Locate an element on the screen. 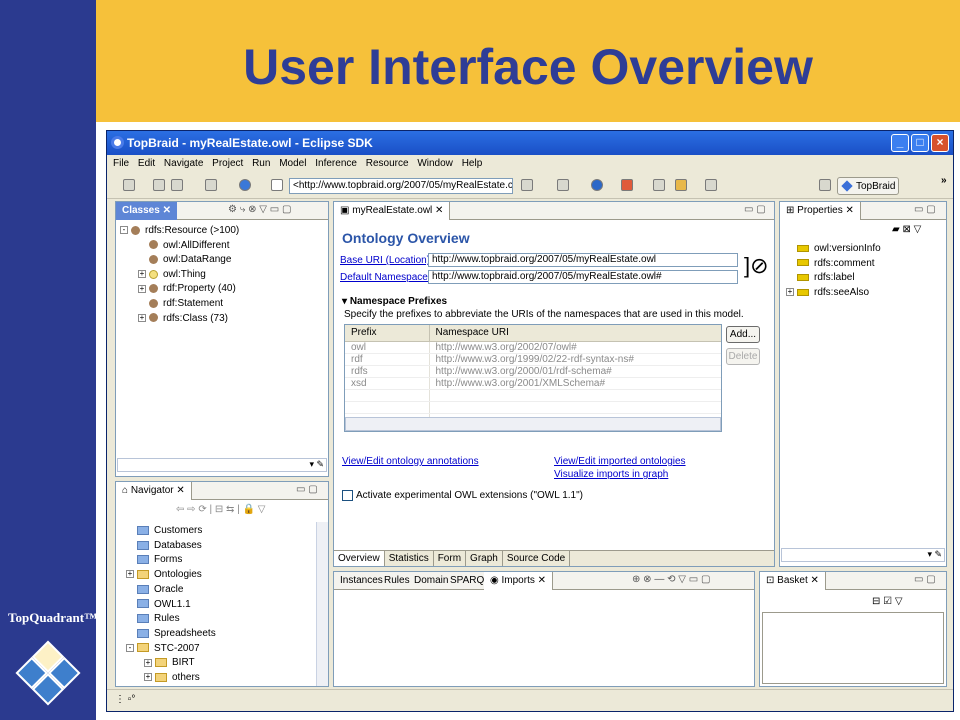  back-icon is located at coordinates (659, 185).